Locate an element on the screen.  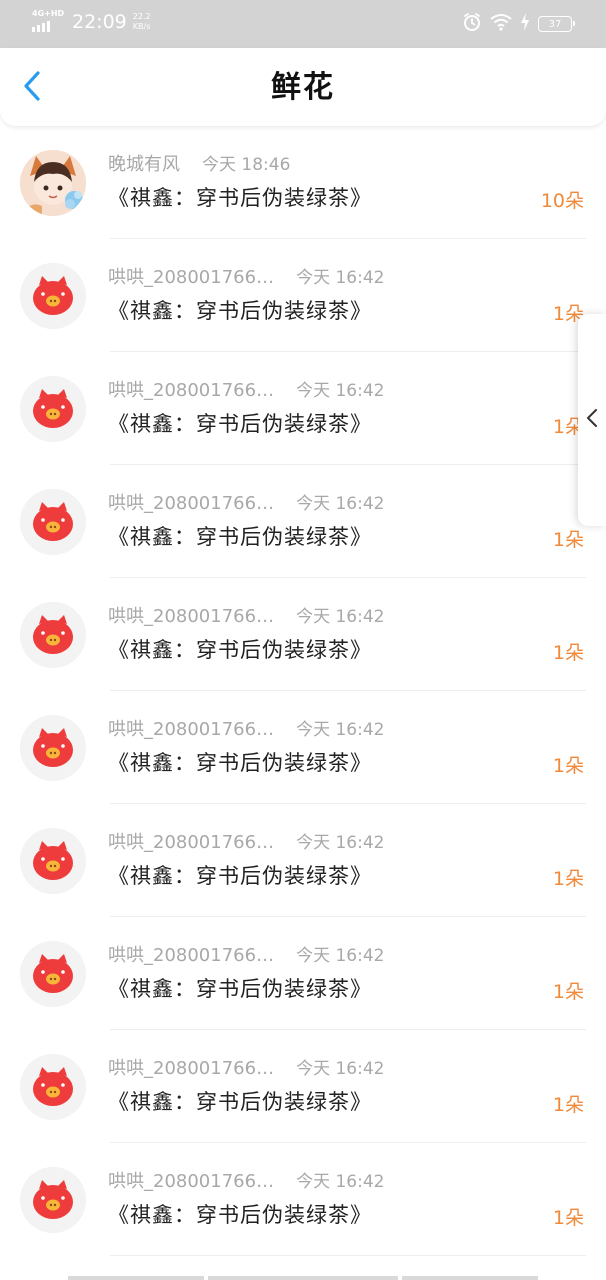
battery-icon: 37 is located at coordinates (556, 24).